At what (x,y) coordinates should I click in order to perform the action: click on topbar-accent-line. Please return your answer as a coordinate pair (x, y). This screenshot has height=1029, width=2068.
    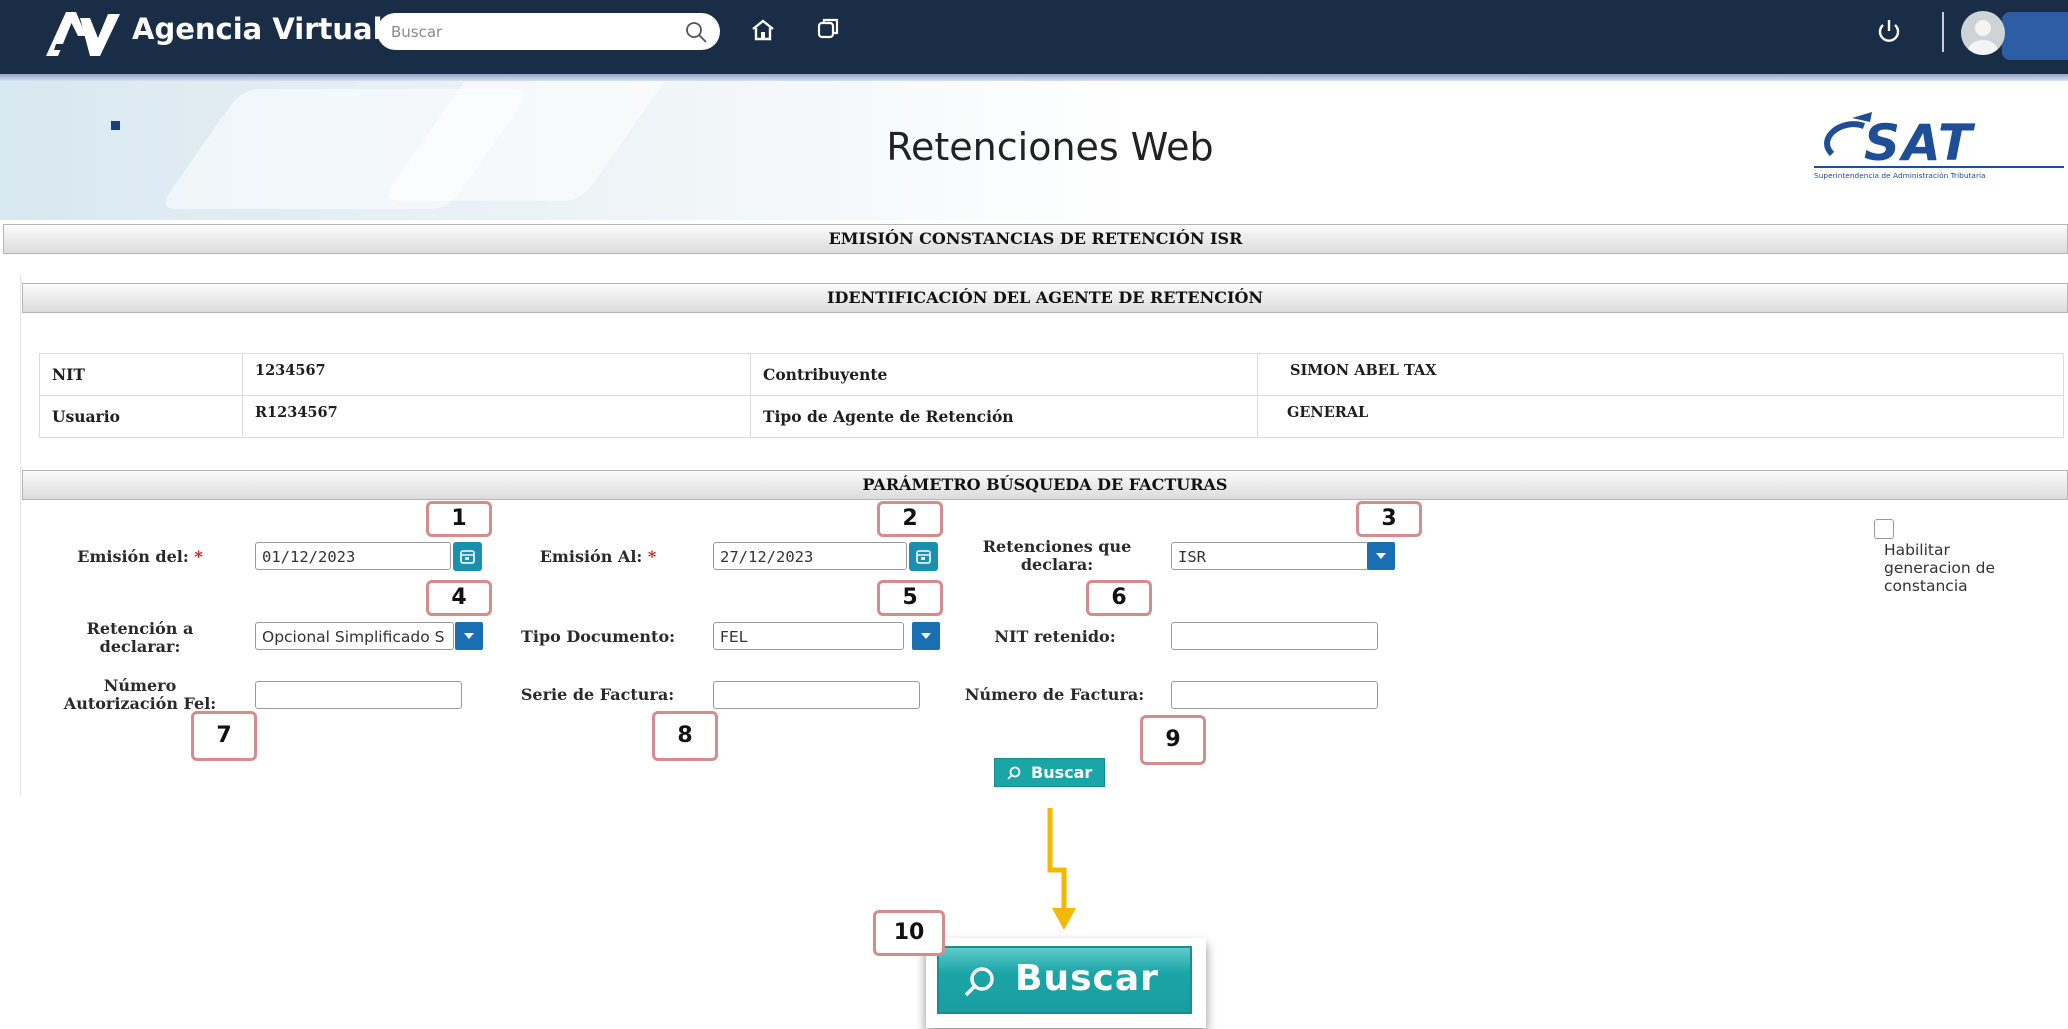
    Looking at the image, I should click on (1034, 77).